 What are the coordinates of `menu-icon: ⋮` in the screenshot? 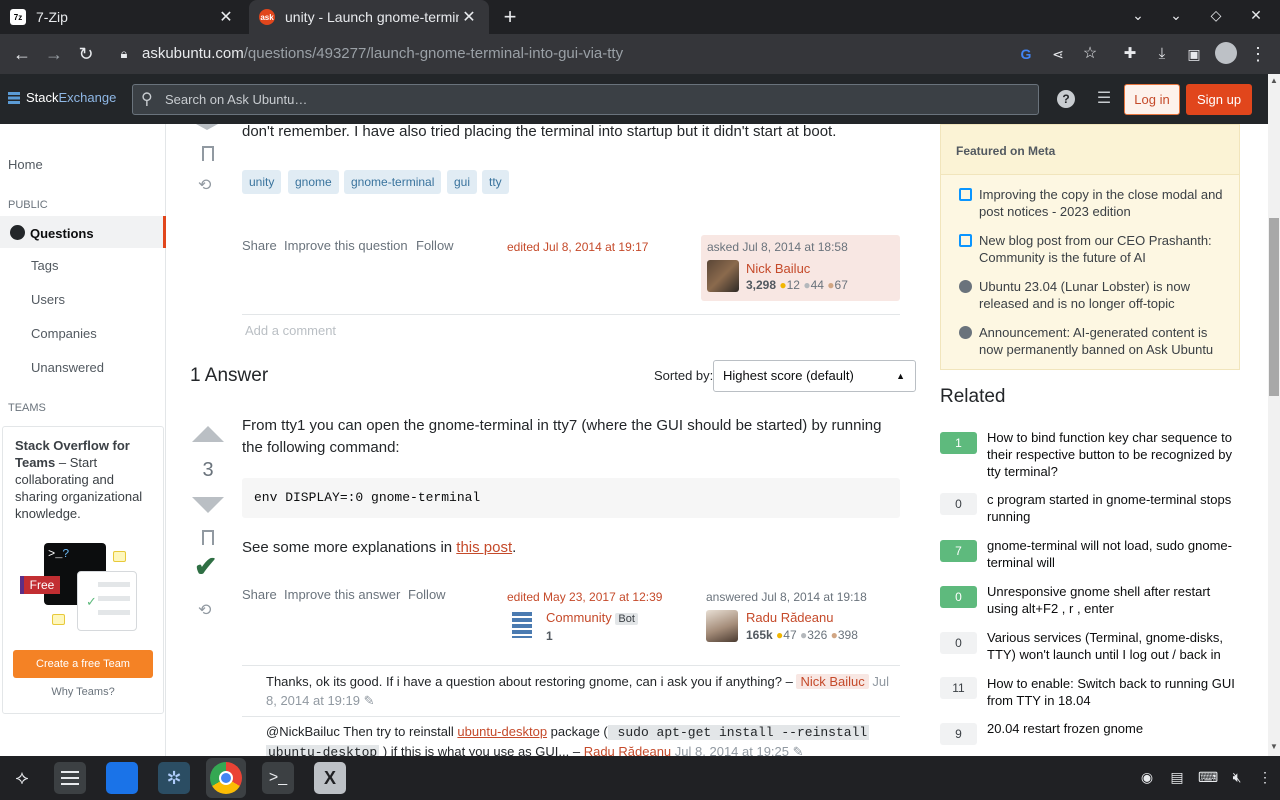 It's located at (1258, 54).